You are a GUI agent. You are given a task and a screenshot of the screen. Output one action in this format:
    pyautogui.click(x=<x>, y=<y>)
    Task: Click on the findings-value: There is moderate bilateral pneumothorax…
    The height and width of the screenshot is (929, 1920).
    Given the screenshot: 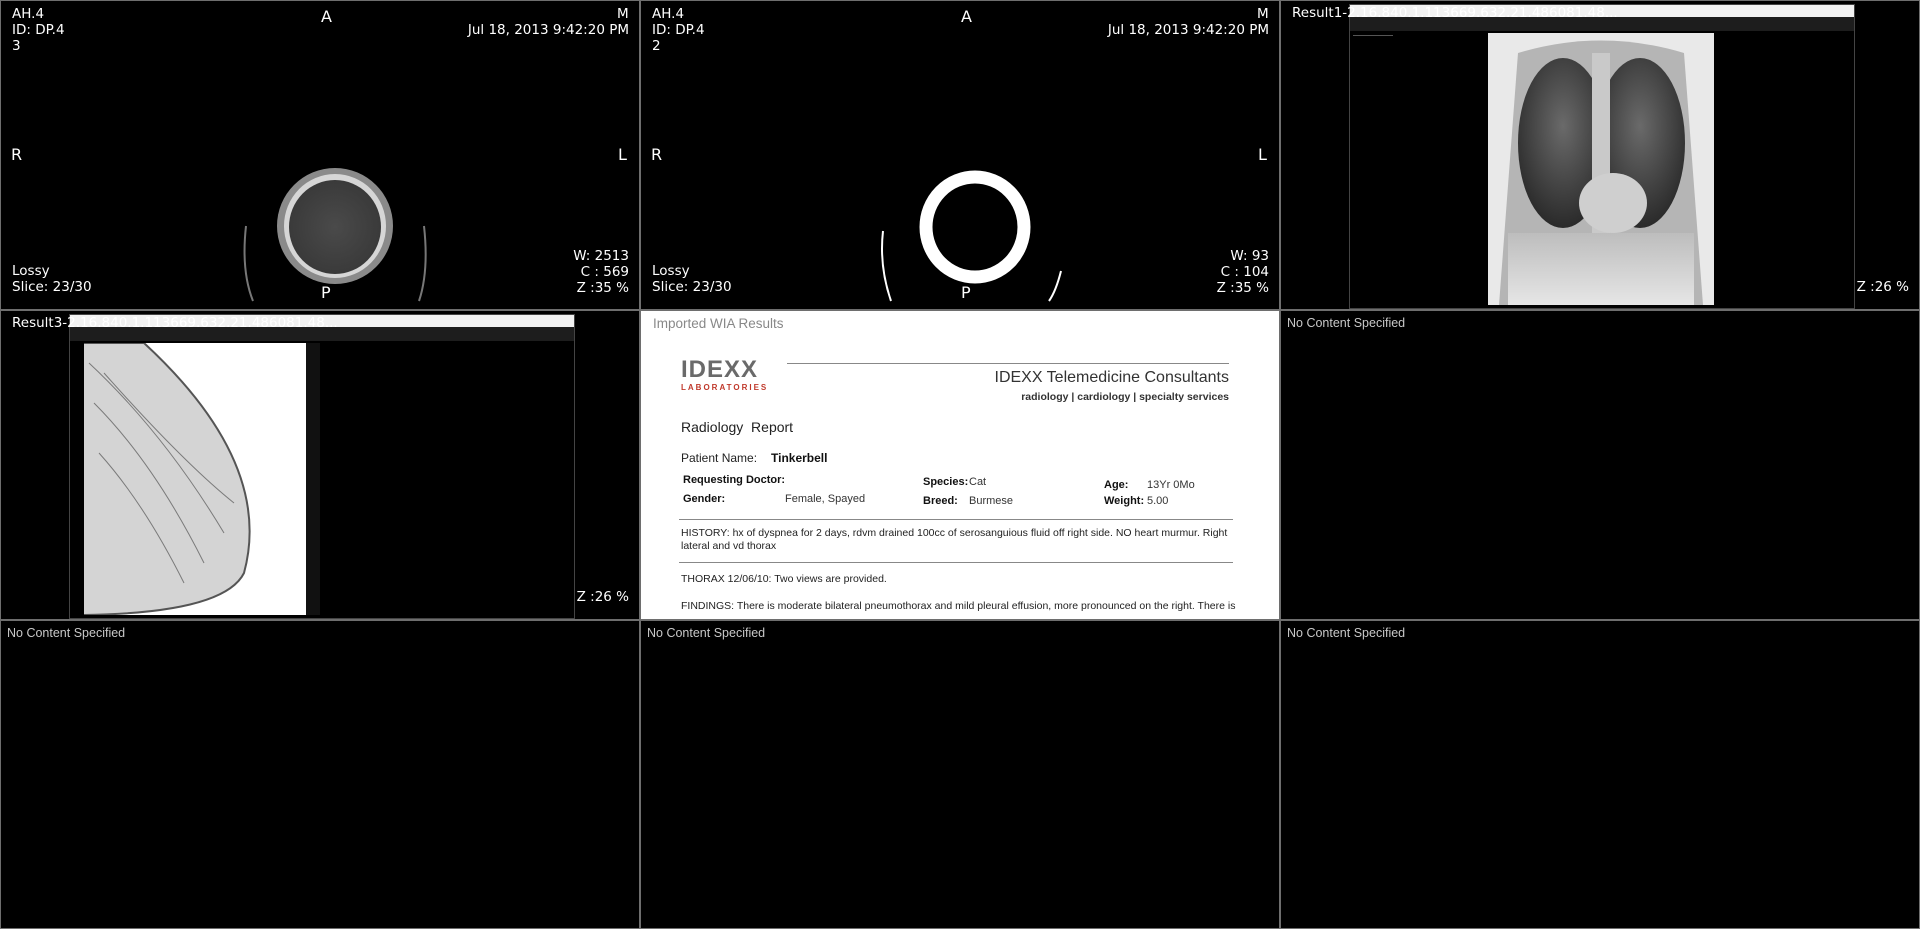 What is the action you would take?
    pyautogui.click(x=986, y=606)
    